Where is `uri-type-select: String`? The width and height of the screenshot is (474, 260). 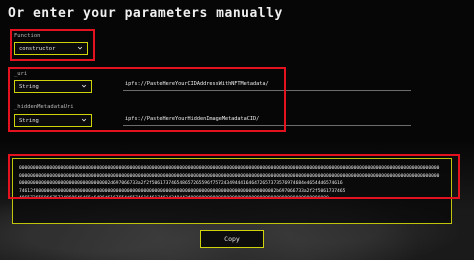
uri-type-select: String is located at coordinates (53, 86).